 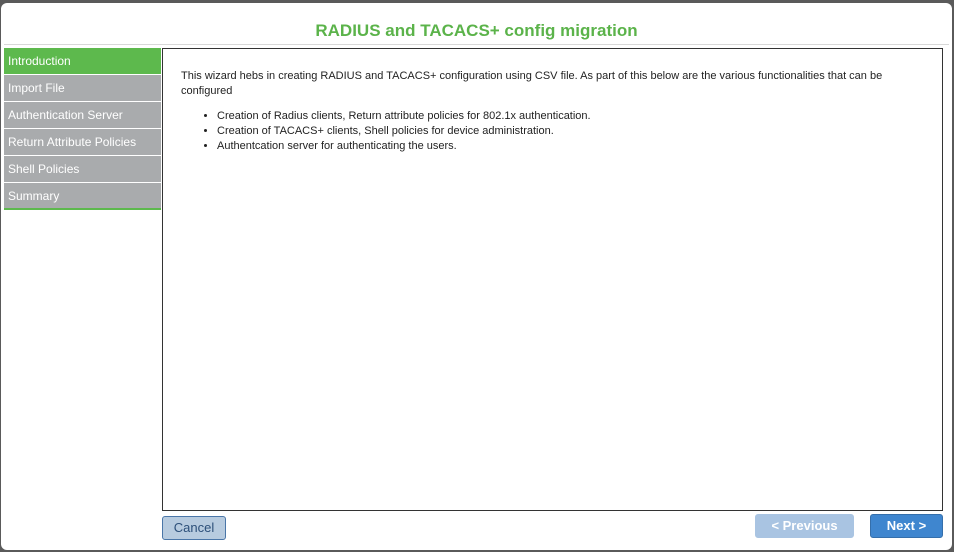 What do you see at coordinates (476, 30) in the screenshot?
I see `dialog-title: RADIUS and TACACS+ config migration` at bounding box center [476, 30].